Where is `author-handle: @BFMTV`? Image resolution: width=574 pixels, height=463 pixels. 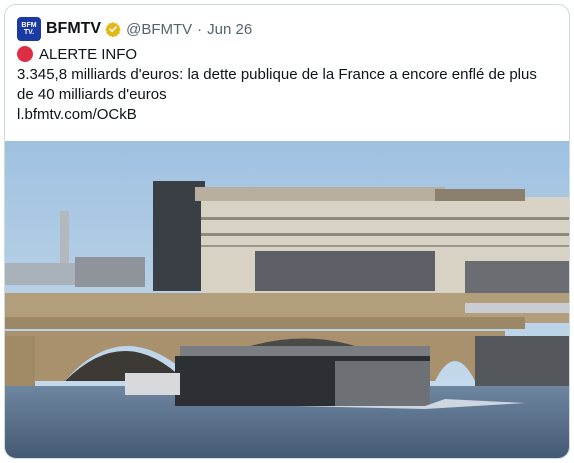
author-handle: @BFMTV is located at coordinates (159, 29).